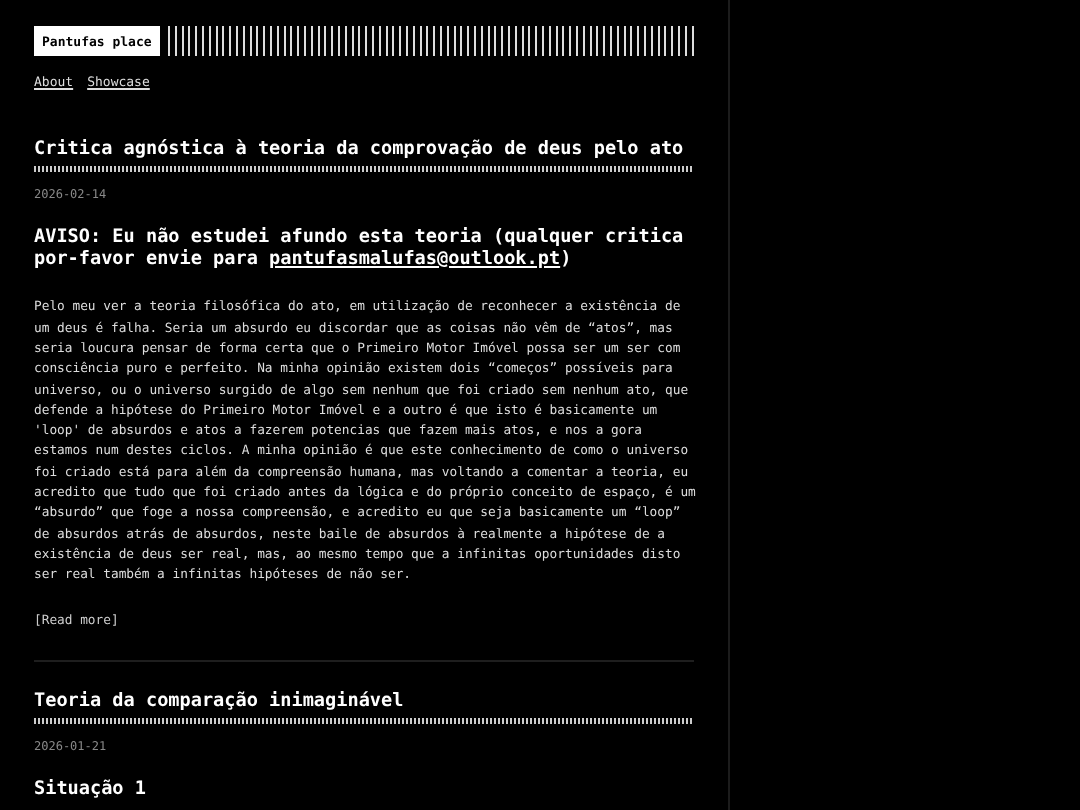  What do you see at coordinates (364, 700) in the screenshot?
I see `post-title: Teoria da comparação inimaginável` at bounding box center [364, 700].